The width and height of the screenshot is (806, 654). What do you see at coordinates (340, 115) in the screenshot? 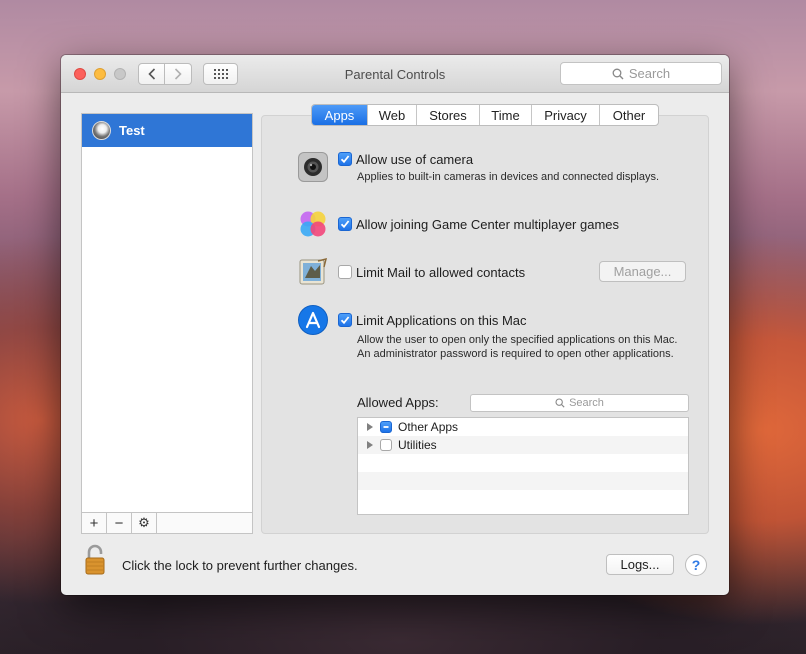
I see `tab-apps: Apps` at bounding box center [340, 115].